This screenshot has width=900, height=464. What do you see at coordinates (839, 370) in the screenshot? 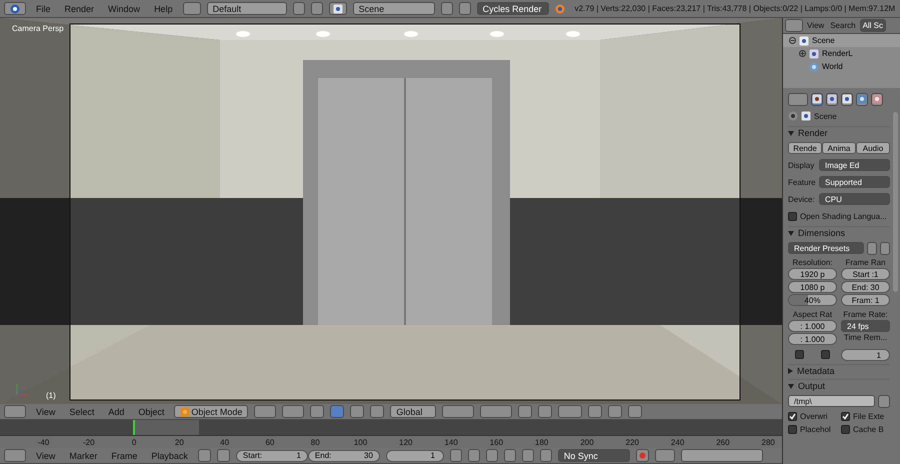
I see `panel-header: Metadata` at bounding box center [839, 370].